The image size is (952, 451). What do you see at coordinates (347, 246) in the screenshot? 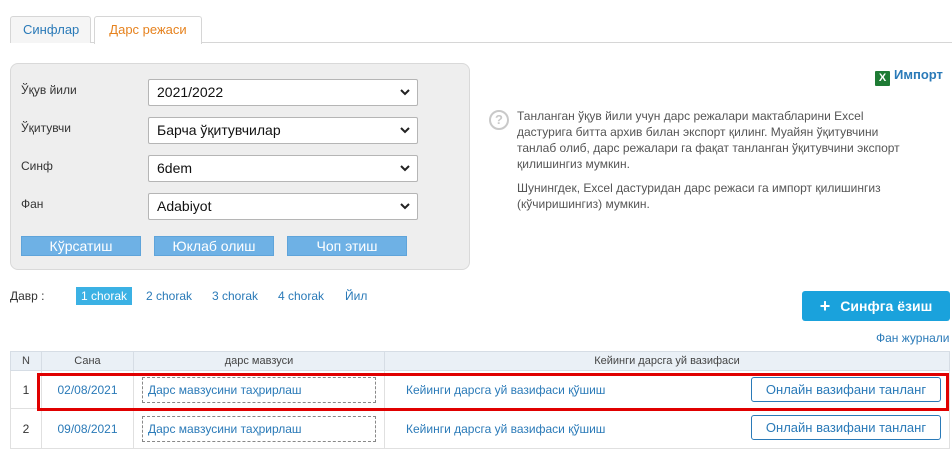
I see `print-button: Чоп этиш` at bounding box center [347, 246].